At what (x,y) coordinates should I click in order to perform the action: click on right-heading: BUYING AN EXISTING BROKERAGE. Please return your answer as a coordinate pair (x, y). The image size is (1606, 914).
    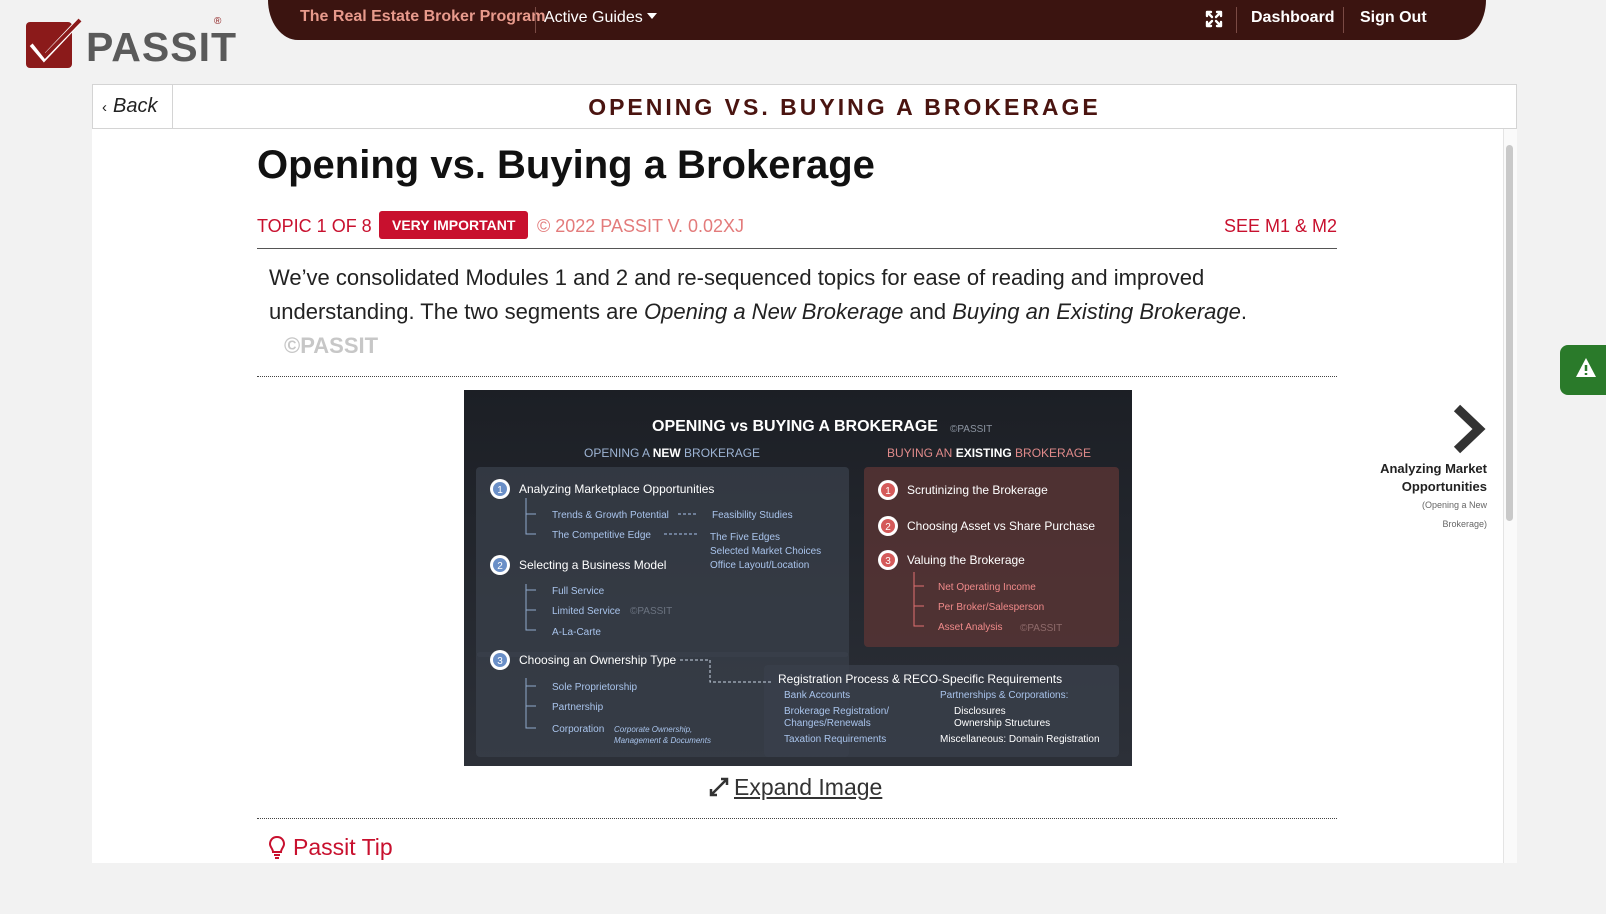
    Looking at the image, I should click on (989, 453).